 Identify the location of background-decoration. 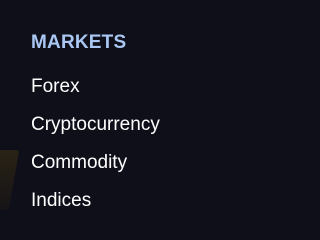
(10, 180).